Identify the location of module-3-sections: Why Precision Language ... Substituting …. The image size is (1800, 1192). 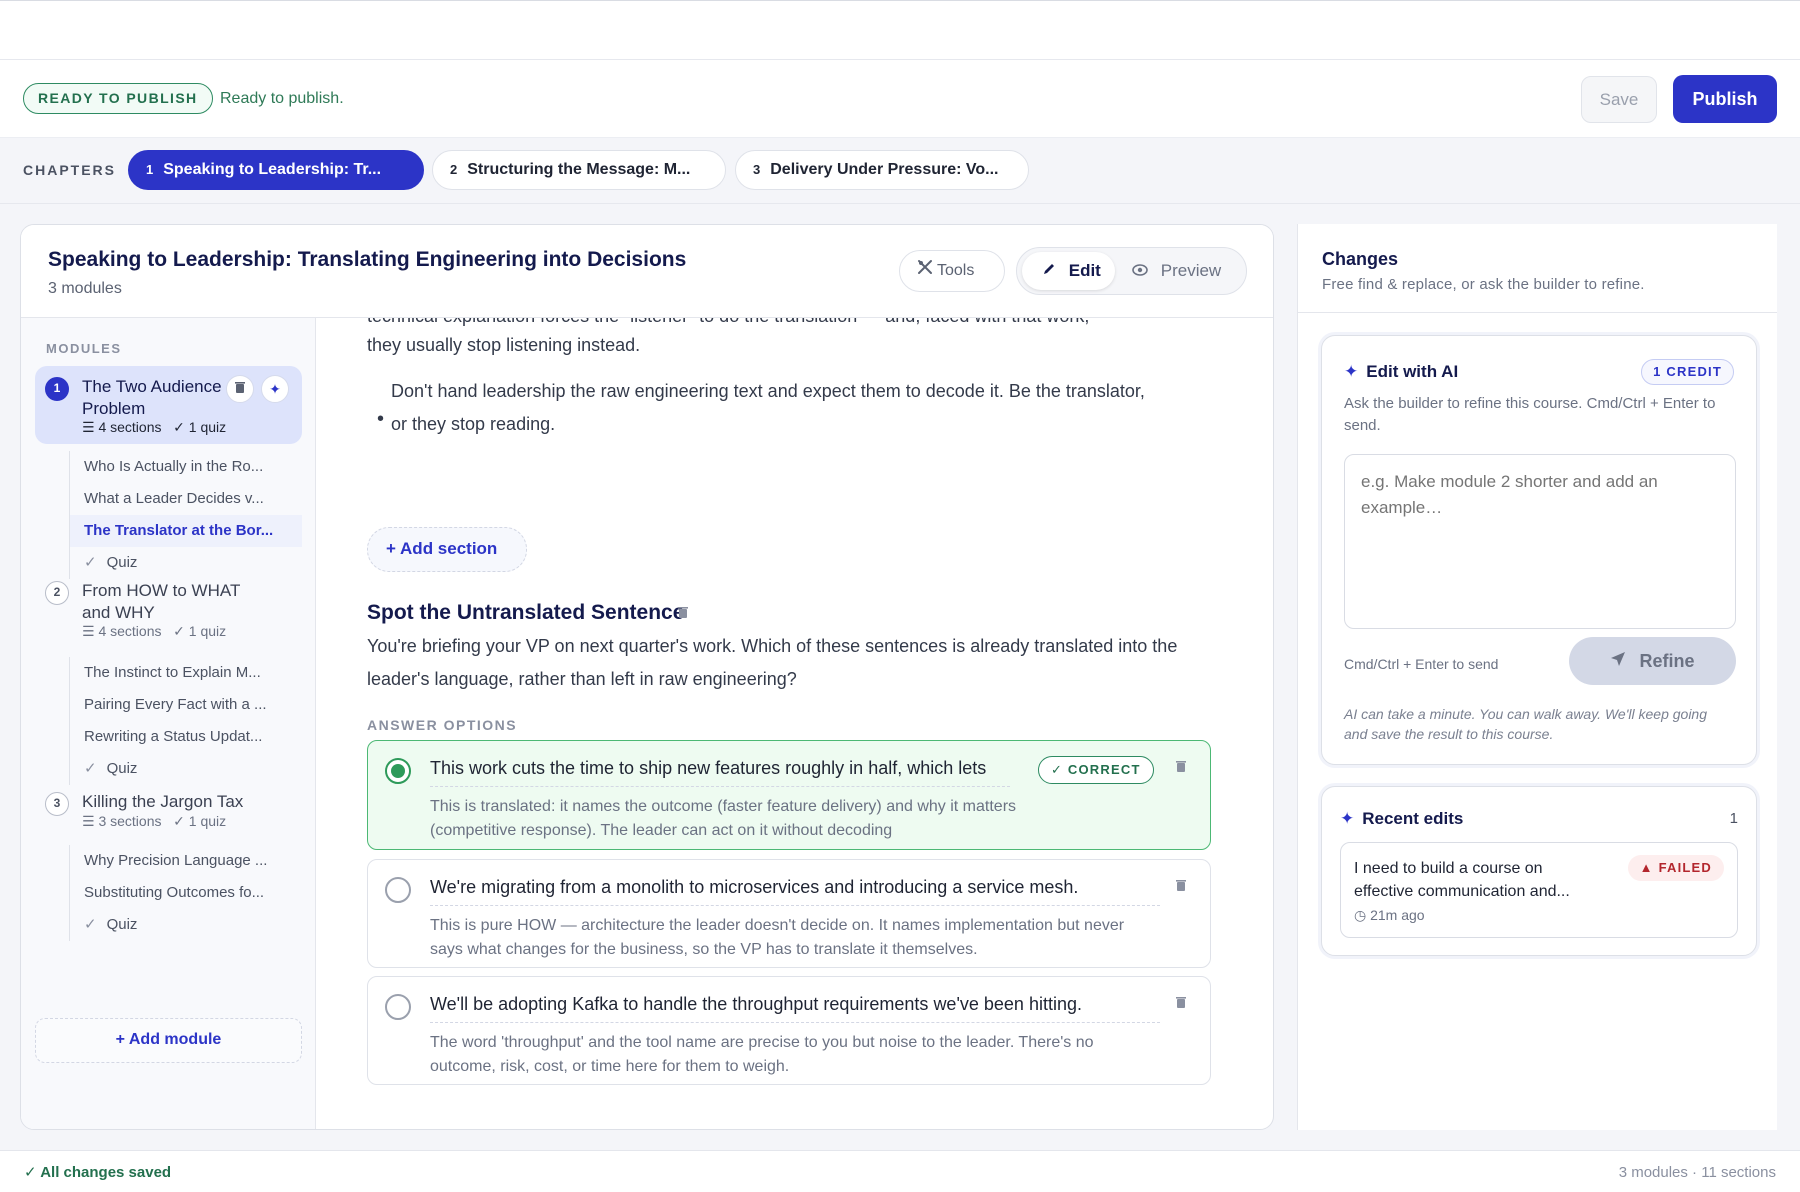
(185, 893).